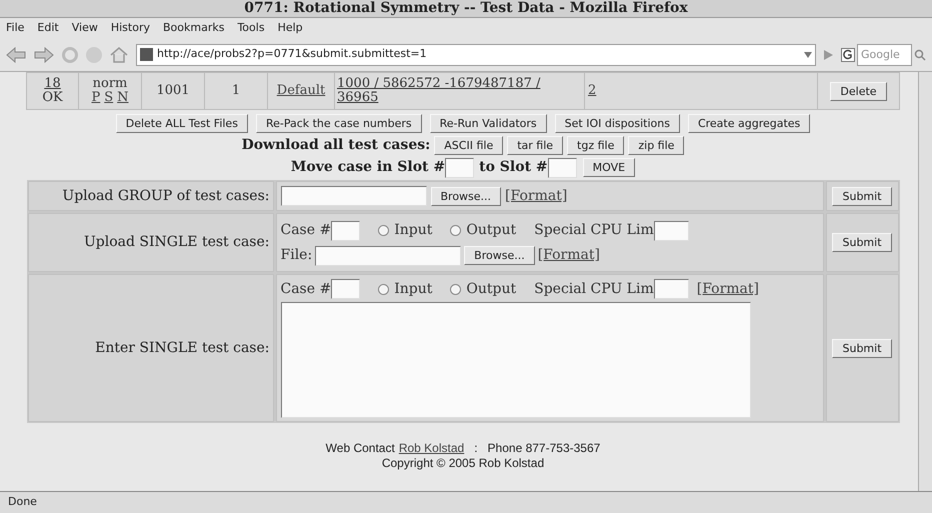 This screenshot has width=932, height=513. Describe the element at coordinates (476, 55) in the screenshot. I see `address-bar: http://ace/probs2?p=0771&submit.submittest=1` at that location.